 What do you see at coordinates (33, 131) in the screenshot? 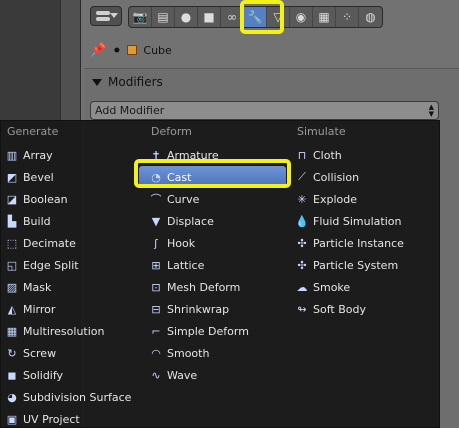
I see `column-header-generate: Generate` at bounding box center [33, 131].